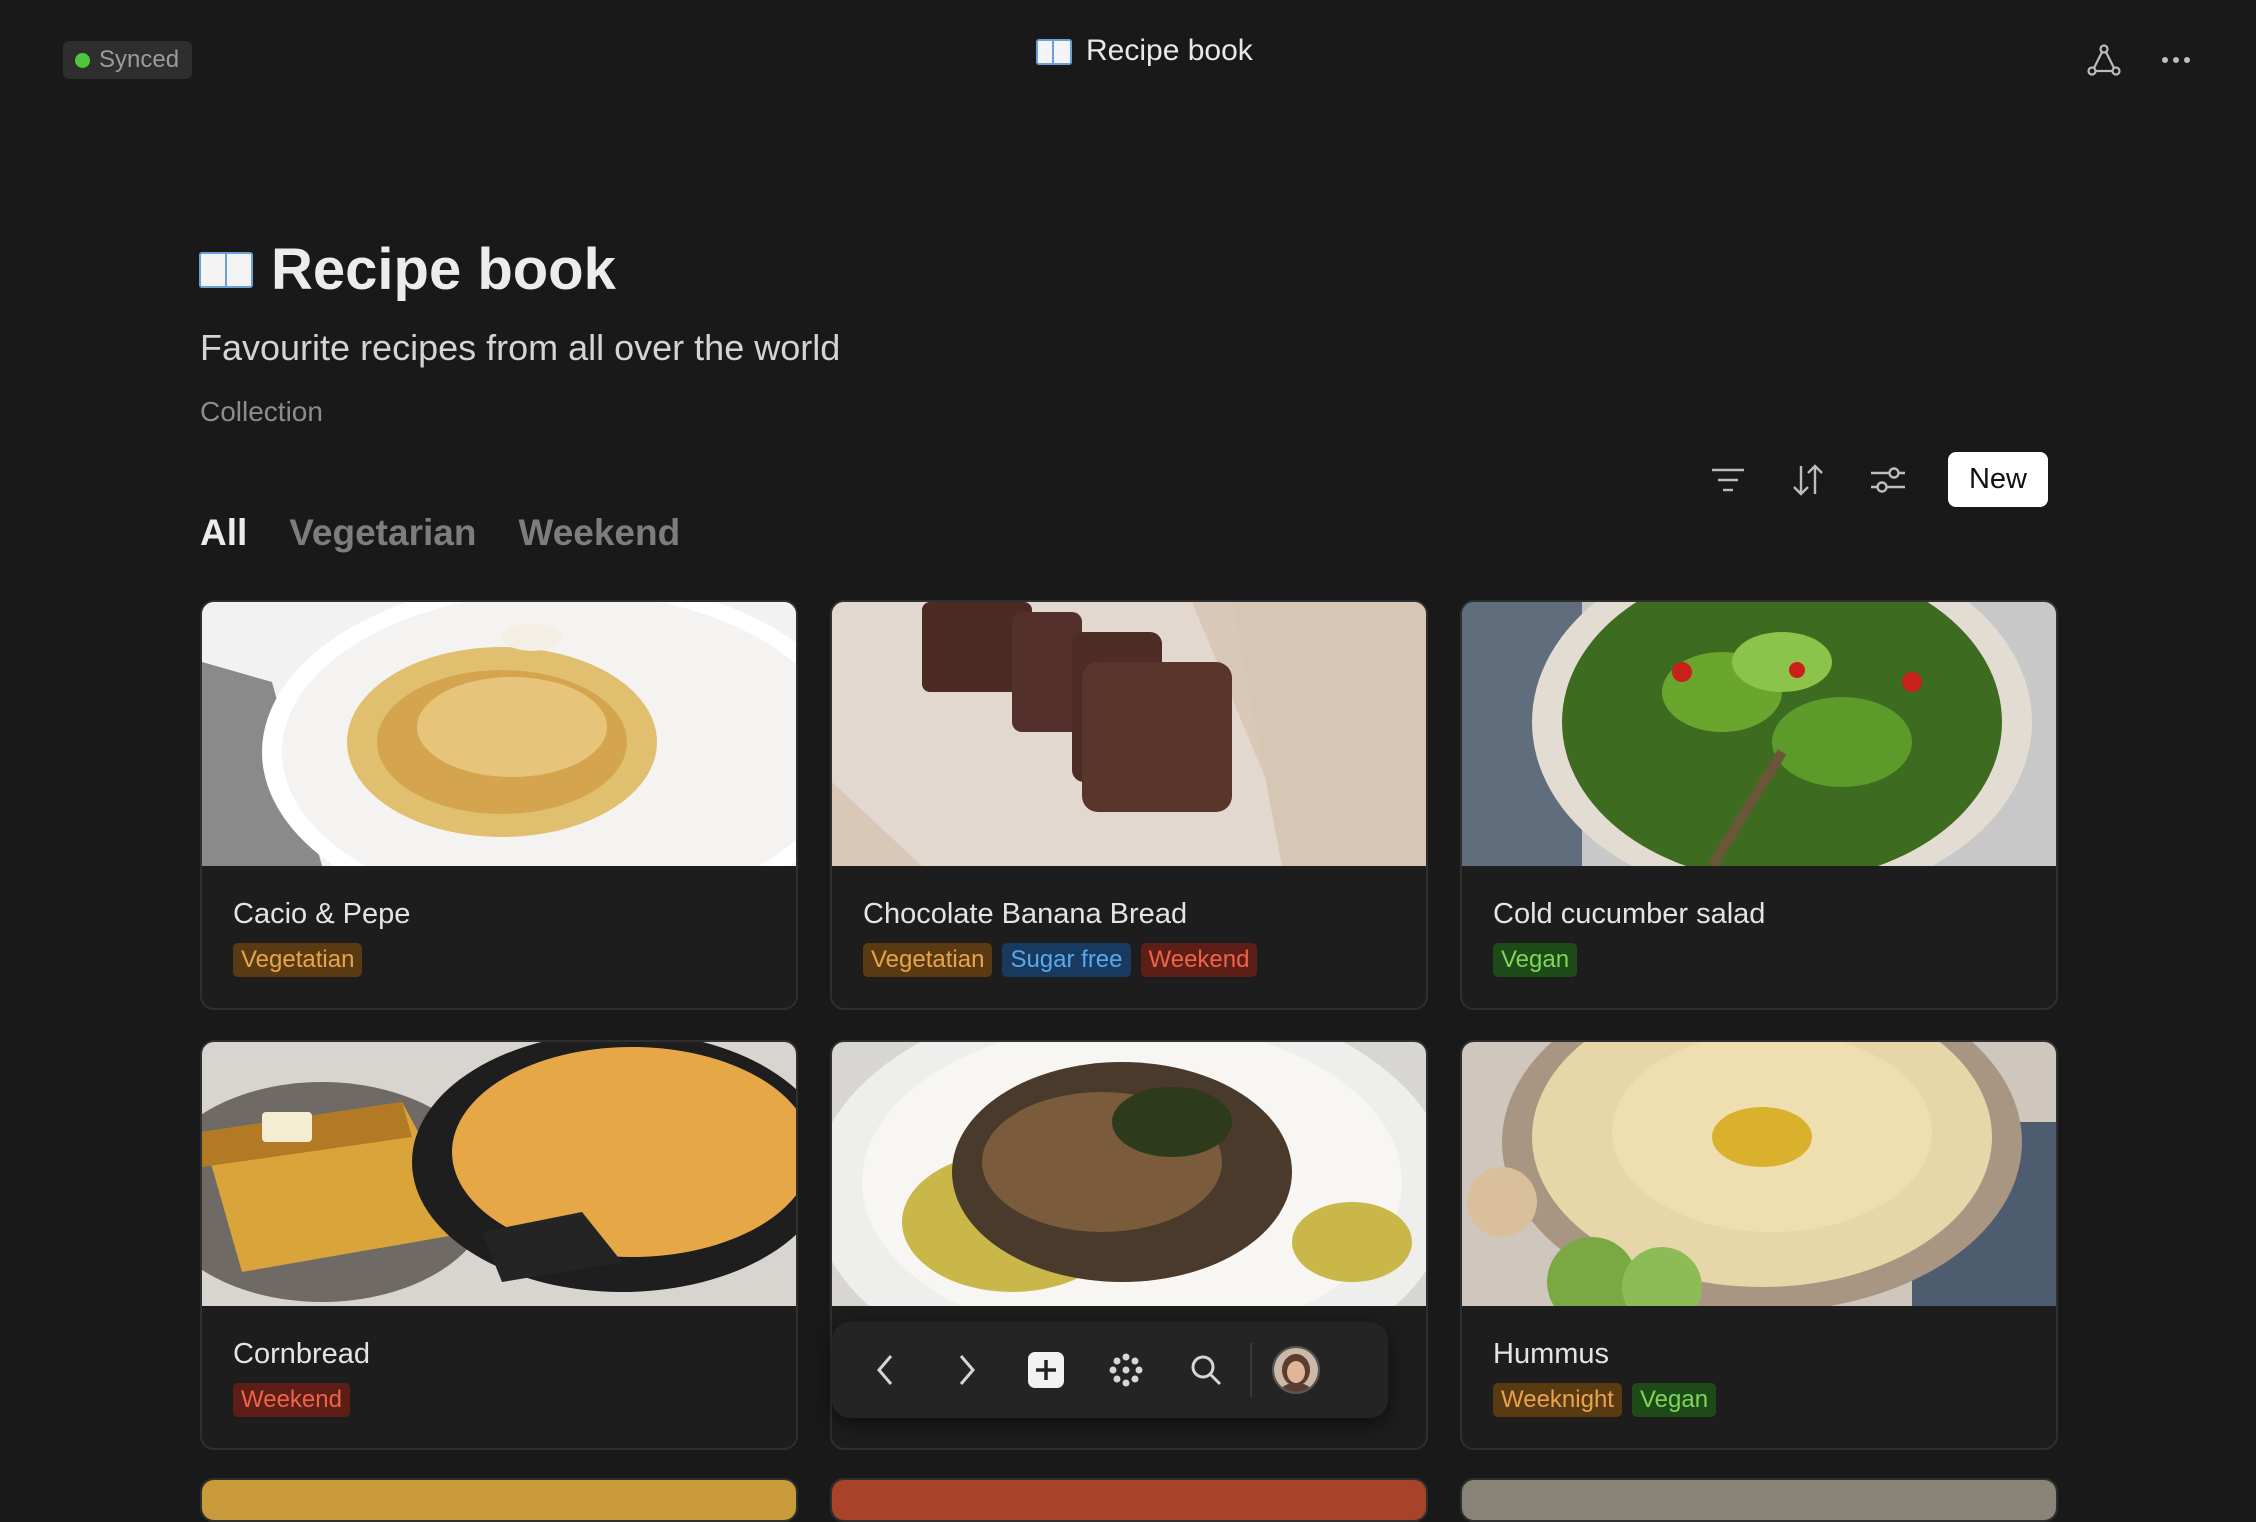 The height and width of the screenshot is (1522, 2256). What do you see at coordinates (1129, 1174) in the screenshot?
I see `eggplant-photo` at bounding box center [1129, 1174].